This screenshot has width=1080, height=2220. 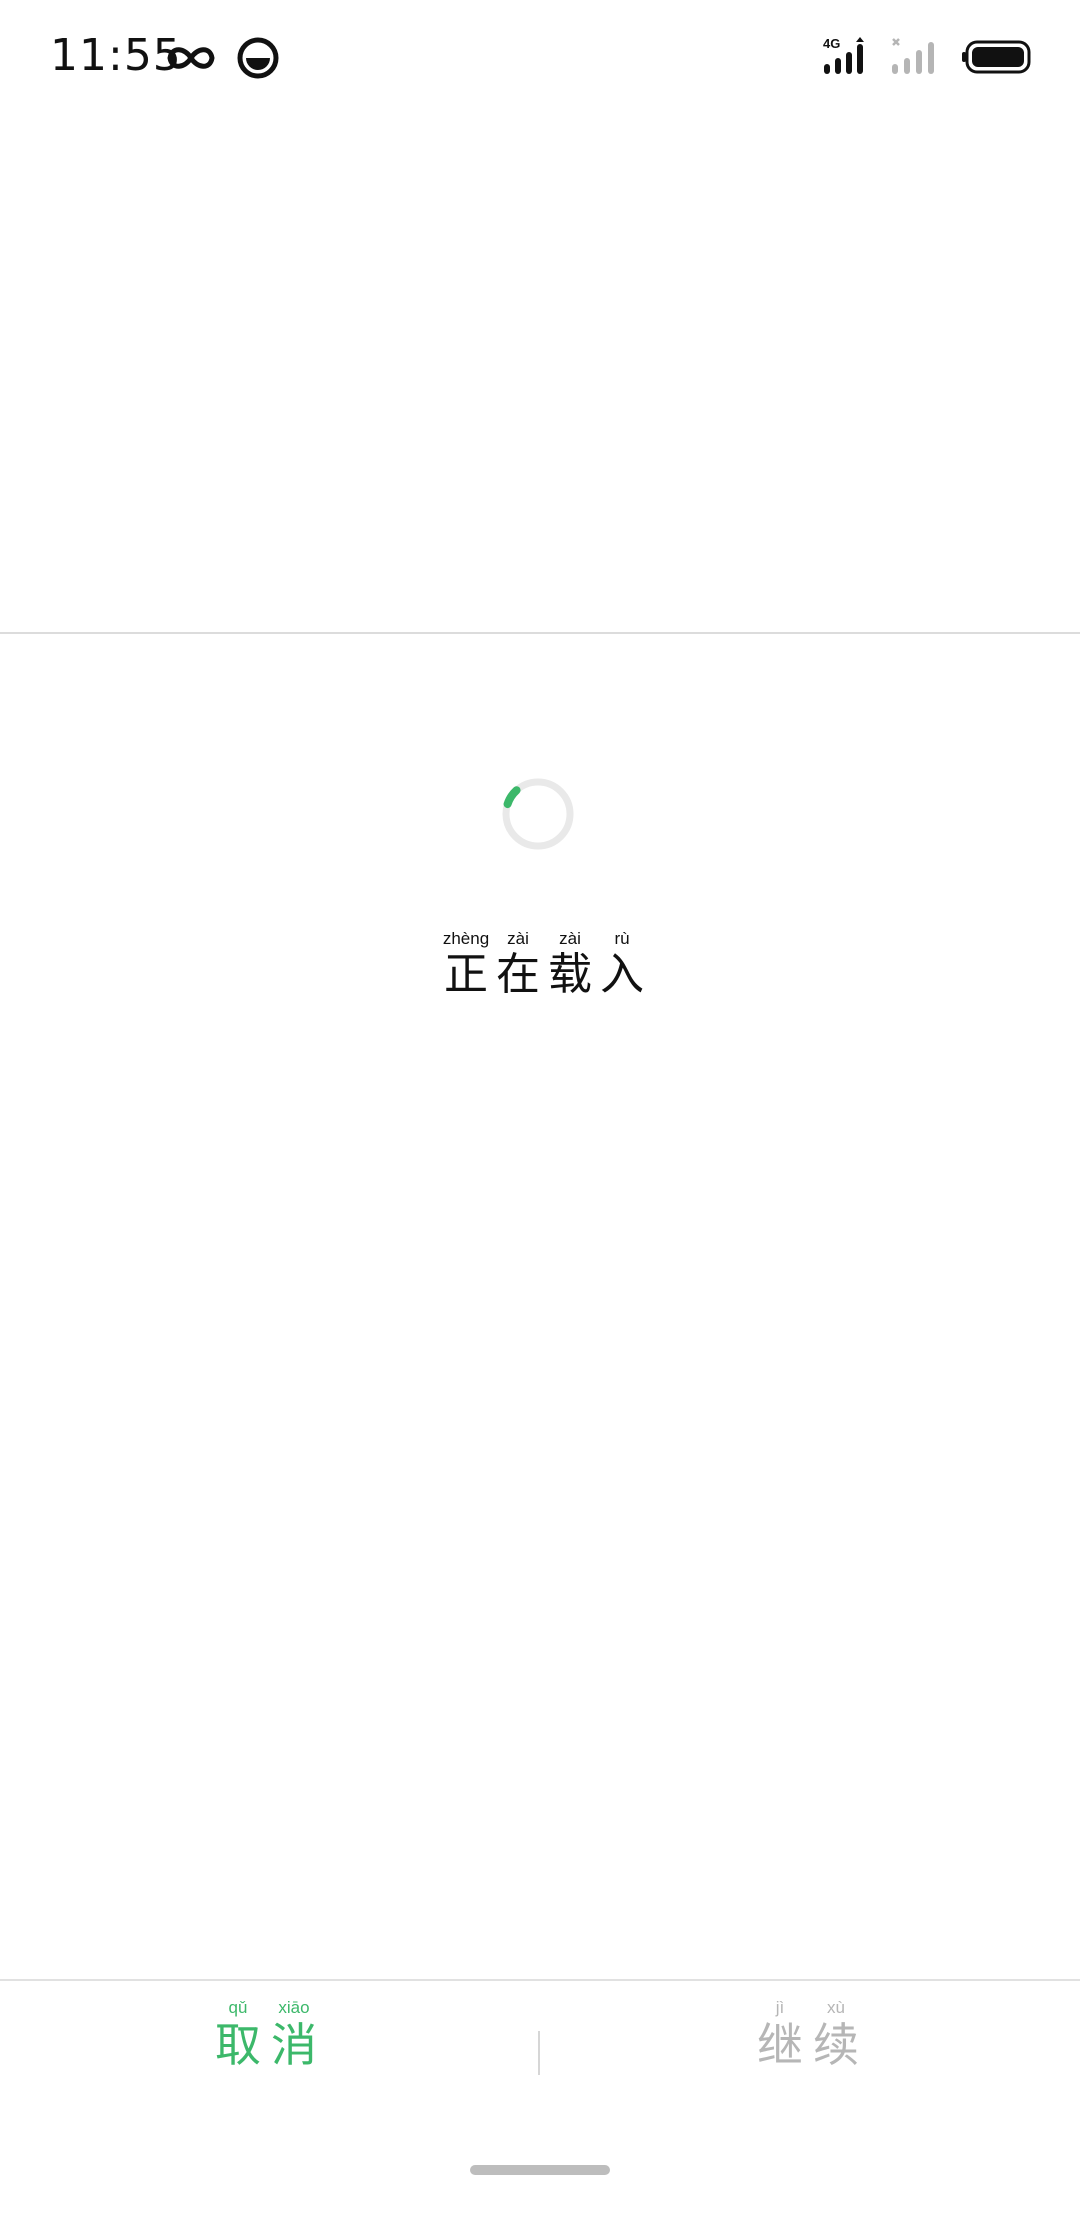 I want to click on cancel-char: qǔ 取, so click(x=238, y=2033).